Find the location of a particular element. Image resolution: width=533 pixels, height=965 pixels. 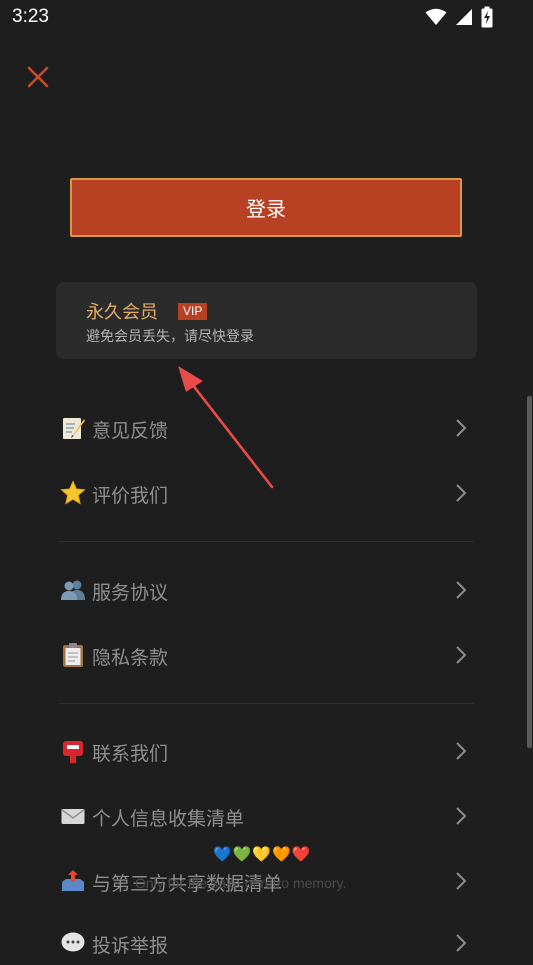

close-icon is located at coordinates (38, 77).